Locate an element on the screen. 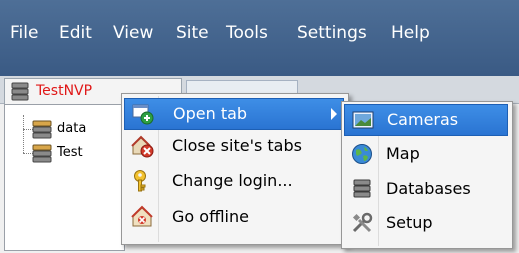 The height and width of the screenshot is (253, 519). close-tabs-icon is located at coordinates (142, 146).